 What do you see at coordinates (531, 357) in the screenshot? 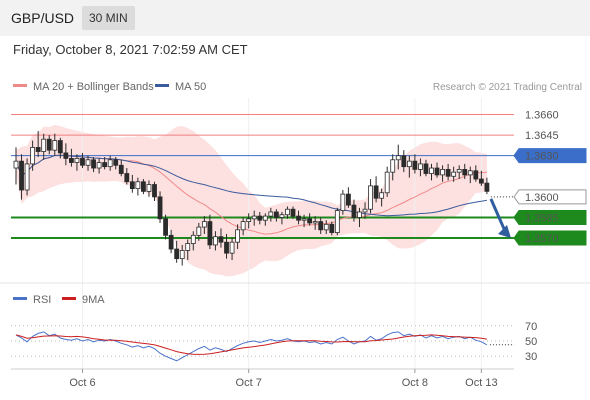
I see `rsi-tick-label: 30` at bounding box center [531, 357].